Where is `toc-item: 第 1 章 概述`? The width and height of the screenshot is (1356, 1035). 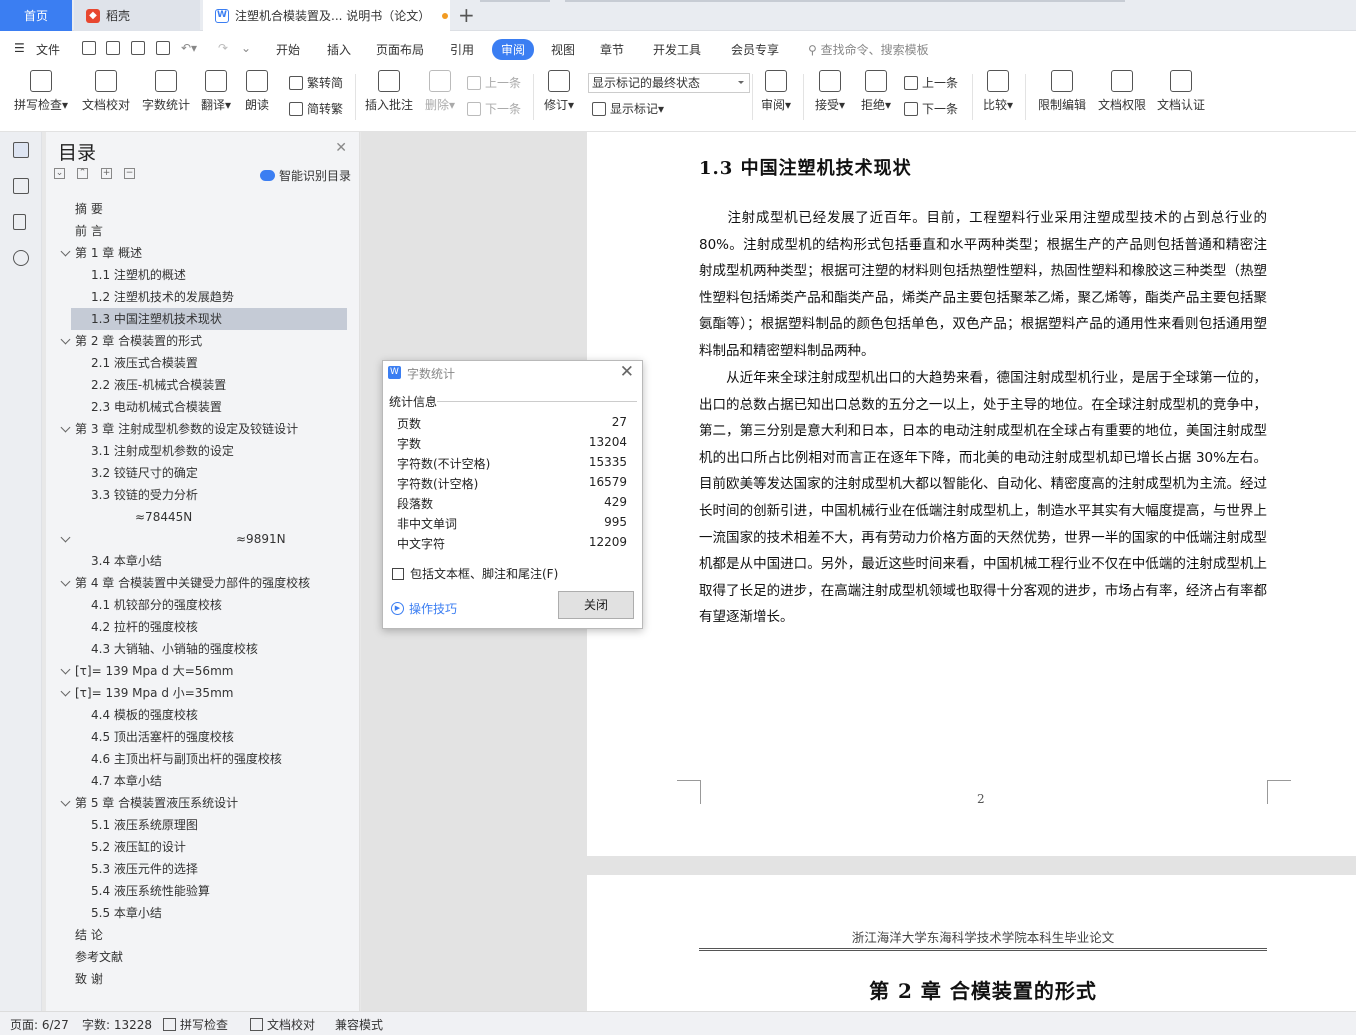 toc-item: 第 1 章 概述 is located at coordinates (108, 253).